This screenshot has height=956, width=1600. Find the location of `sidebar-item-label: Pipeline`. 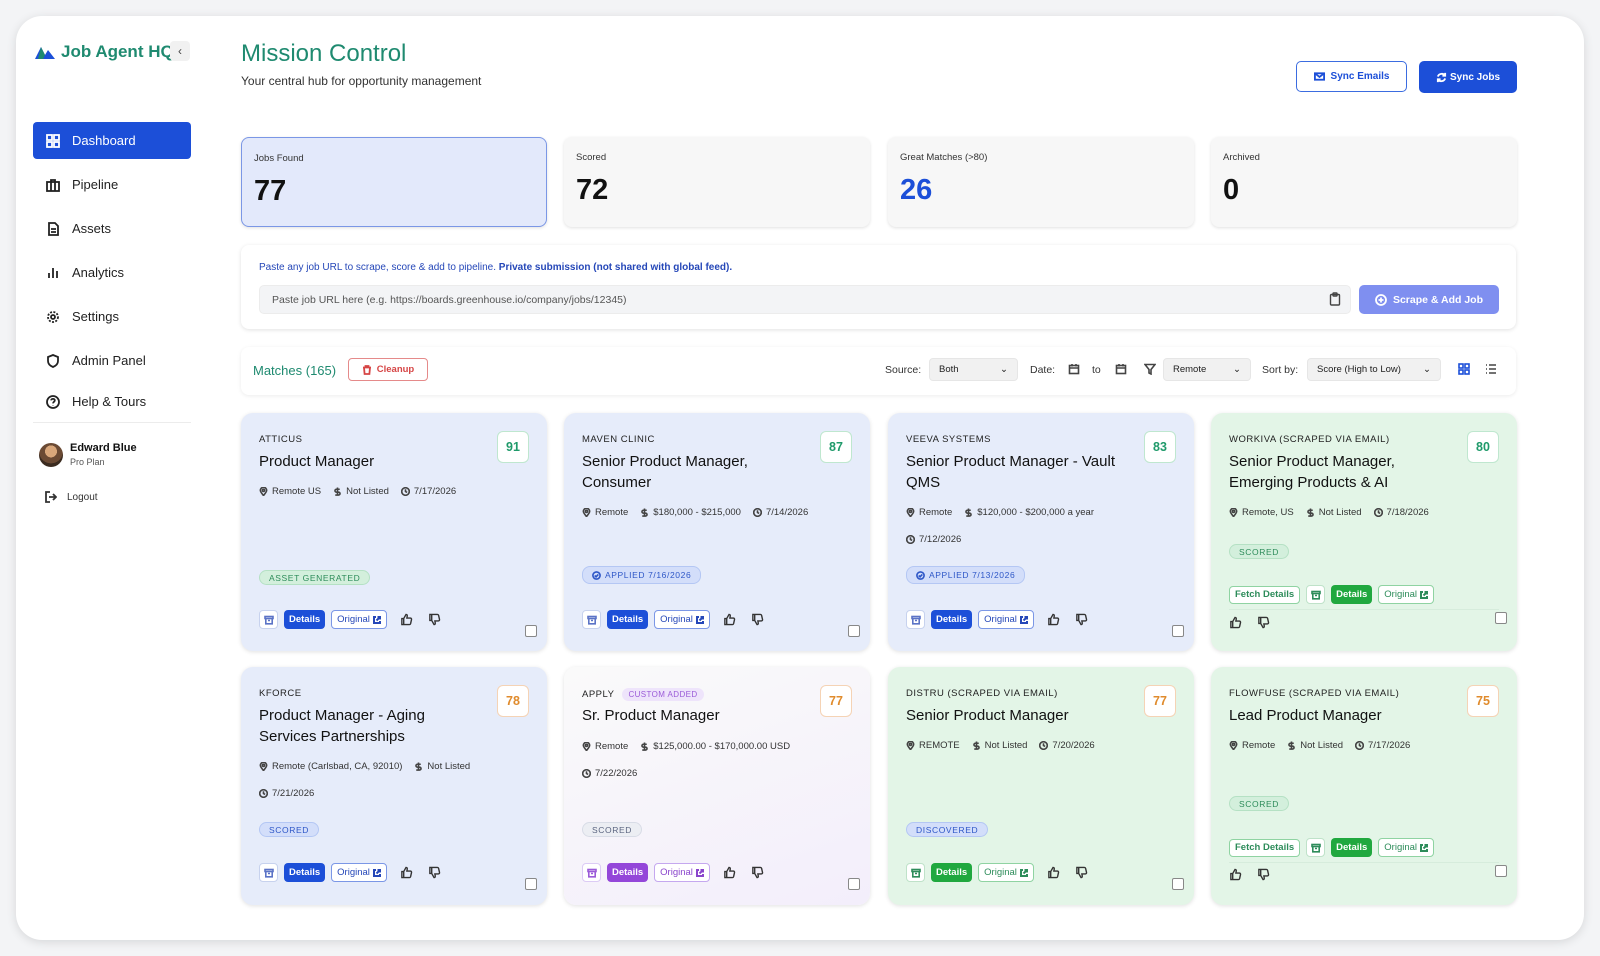

sidebar-item-label: Pipeline is located at coordinates (95, 184).